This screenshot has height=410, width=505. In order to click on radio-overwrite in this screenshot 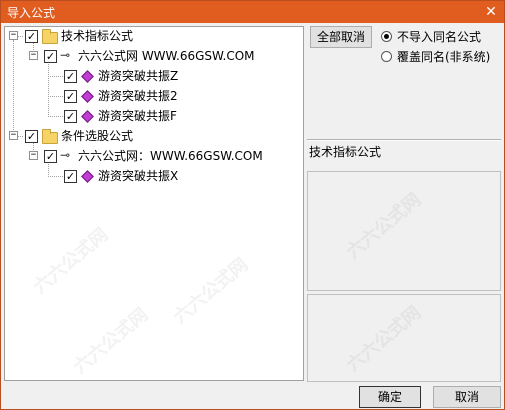, I will do `click(386, 56)`.